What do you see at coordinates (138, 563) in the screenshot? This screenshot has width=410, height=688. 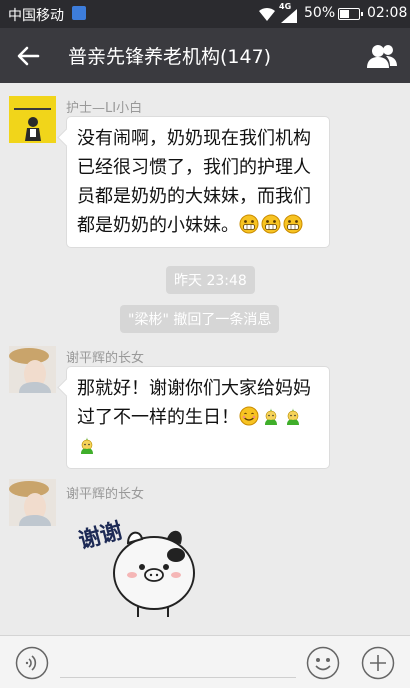 I see `sticker: 谢谢` at bounding box center [138, 563].